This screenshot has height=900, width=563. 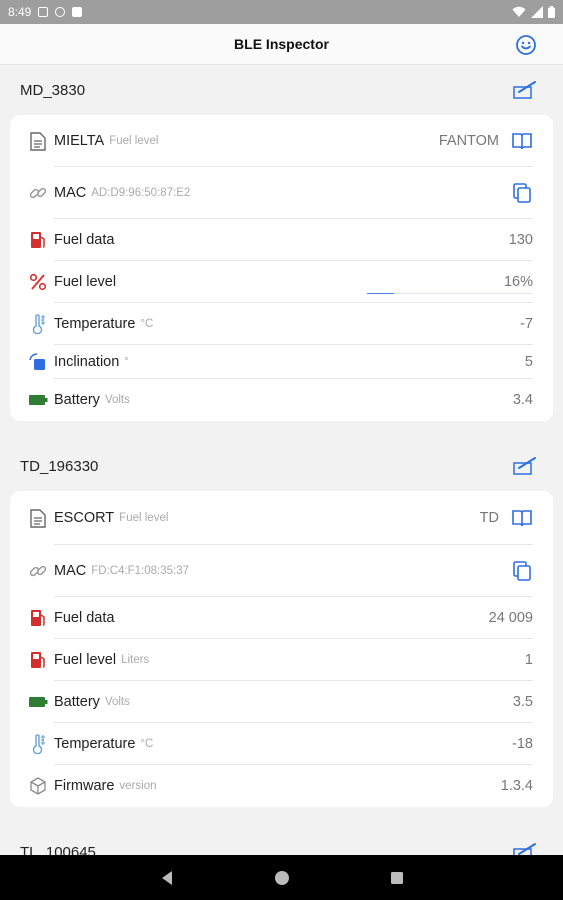 I want to click on sd-card-icon, so click(x=77, y=12).